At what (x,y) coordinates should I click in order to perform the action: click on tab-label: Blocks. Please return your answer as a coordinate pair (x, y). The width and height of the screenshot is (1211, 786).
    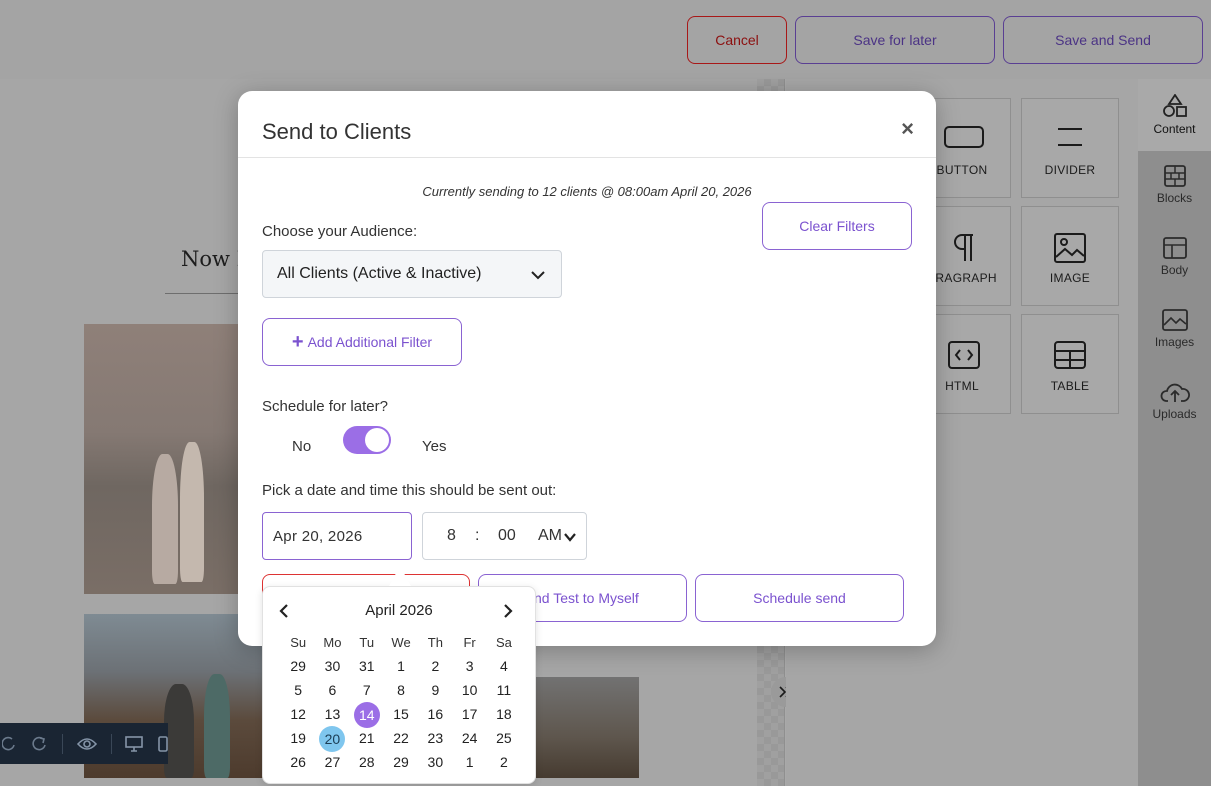
    Looking at the image, I should click on (1174, 198).